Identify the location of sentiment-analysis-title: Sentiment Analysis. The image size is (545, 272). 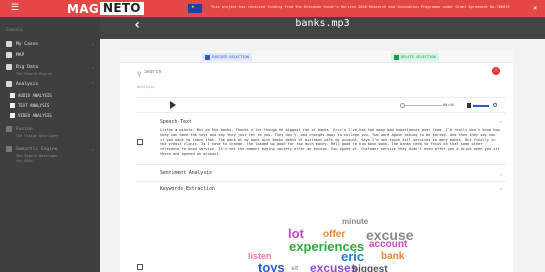
(186, 173).